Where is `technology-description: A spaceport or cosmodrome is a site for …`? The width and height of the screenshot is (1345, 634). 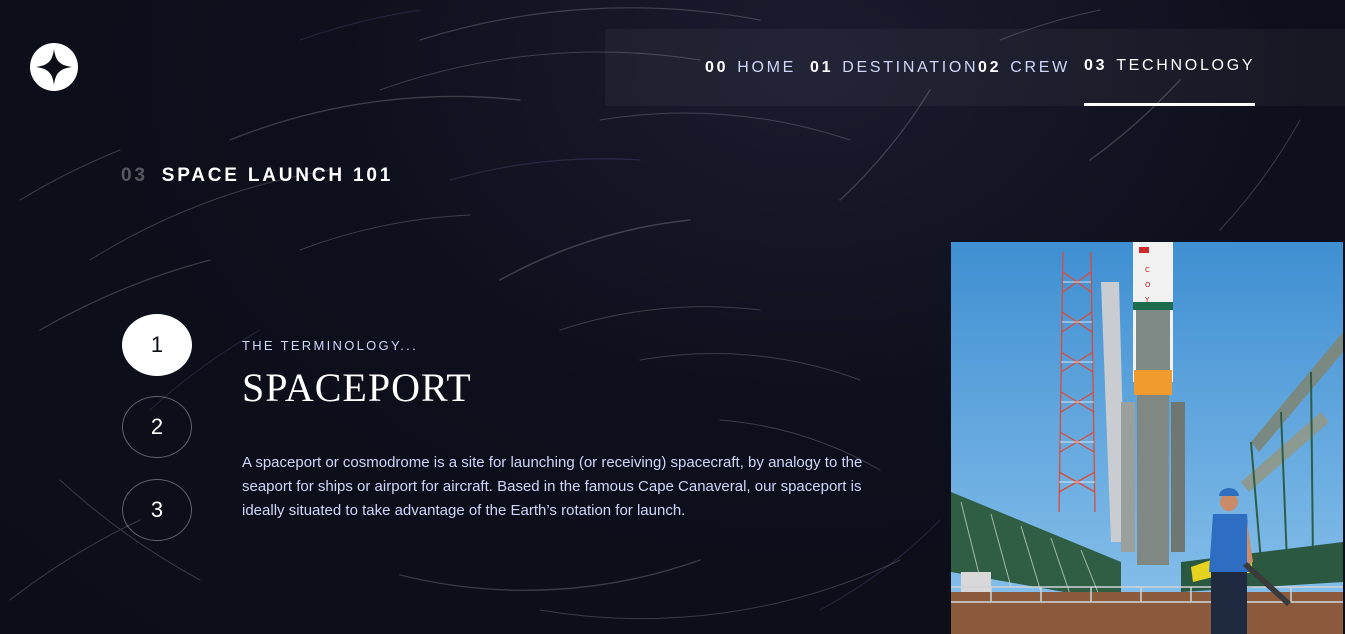
technology-description: A spaceport or cosmodrome is a site for … is located at coordinates (552, 486).